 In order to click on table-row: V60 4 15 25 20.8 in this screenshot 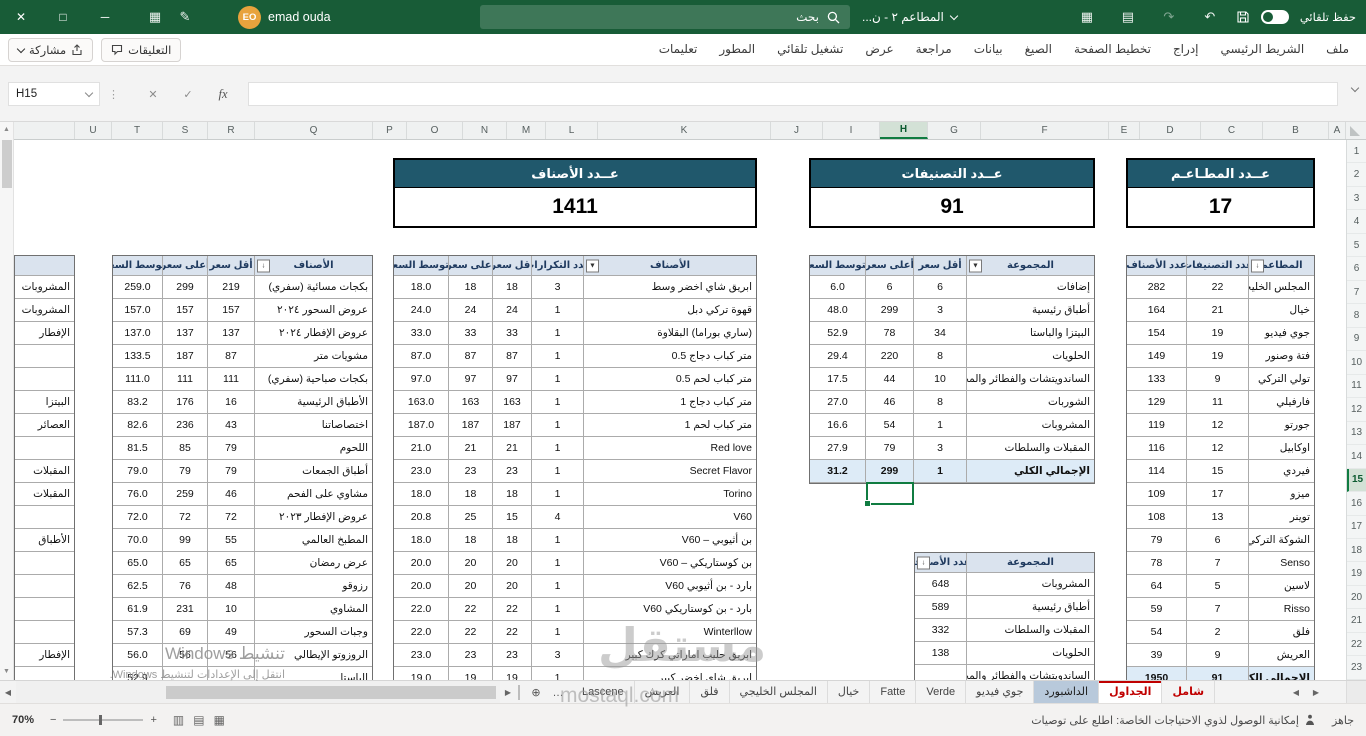, I will do `click(575, 517)`.